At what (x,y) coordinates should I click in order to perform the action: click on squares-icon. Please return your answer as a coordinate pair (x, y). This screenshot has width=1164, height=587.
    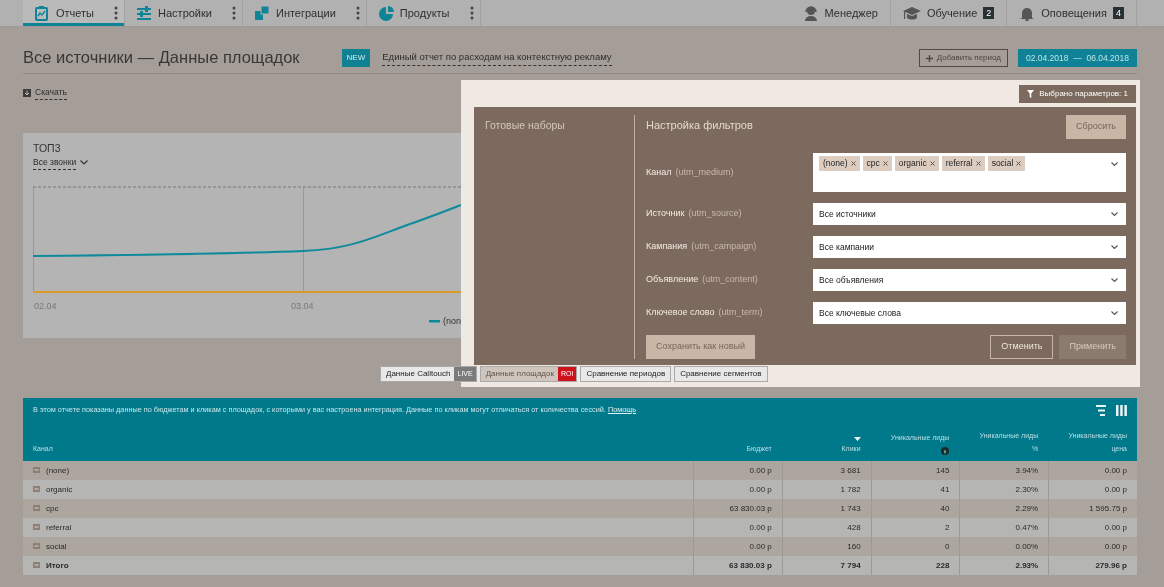
    Looking at the image, I should click on (261, 13).